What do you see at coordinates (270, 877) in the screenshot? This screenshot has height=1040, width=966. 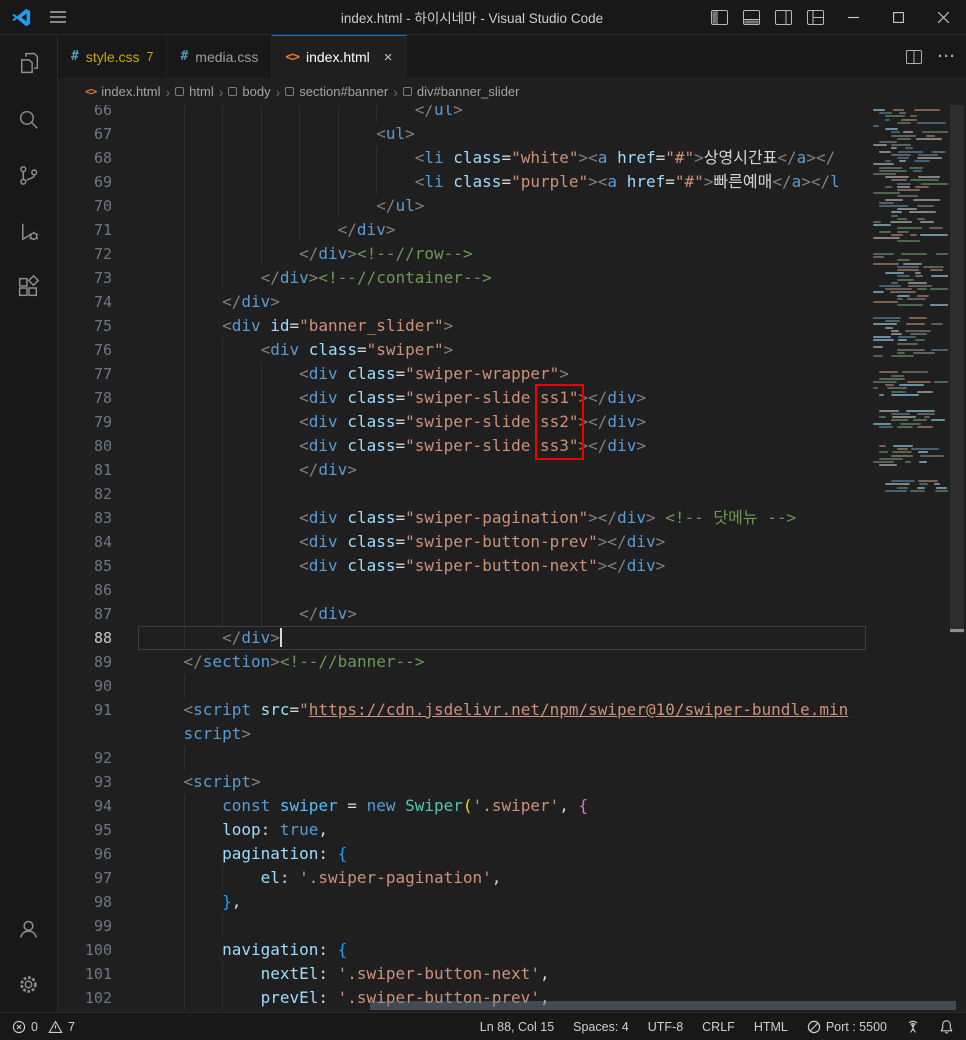 I see `code-token: el` at bounding box center [270, 877].